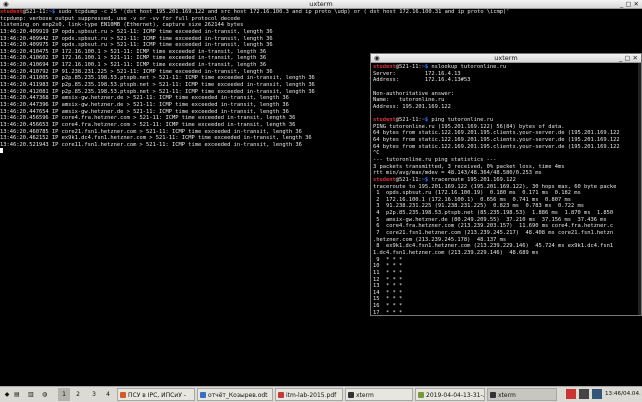  Describe the element at coordinates (571, 394) in the screenshot. I see `keyboard-layout-icon` at that location.